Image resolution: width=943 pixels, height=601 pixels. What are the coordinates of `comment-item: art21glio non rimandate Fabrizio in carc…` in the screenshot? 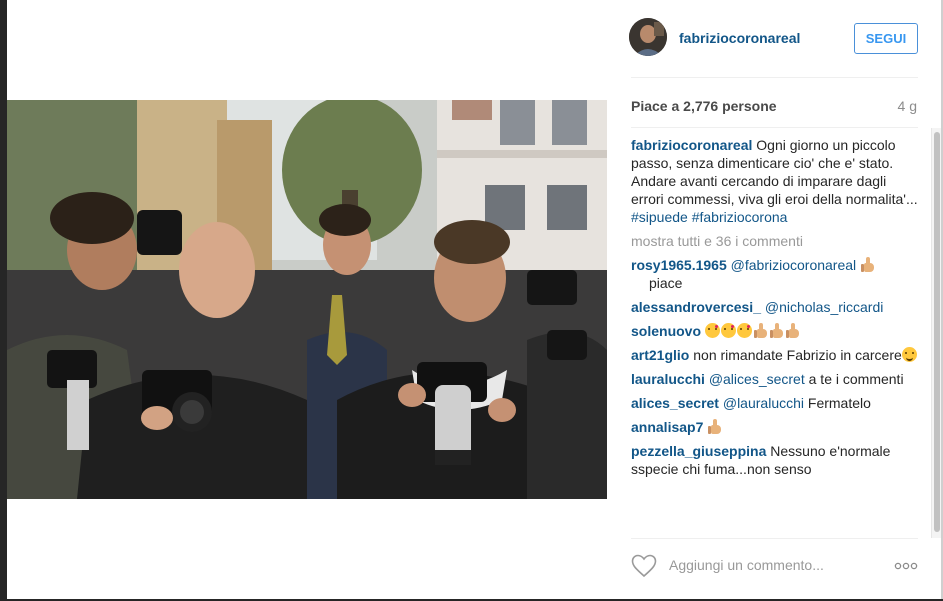 It's located at (776, 355).